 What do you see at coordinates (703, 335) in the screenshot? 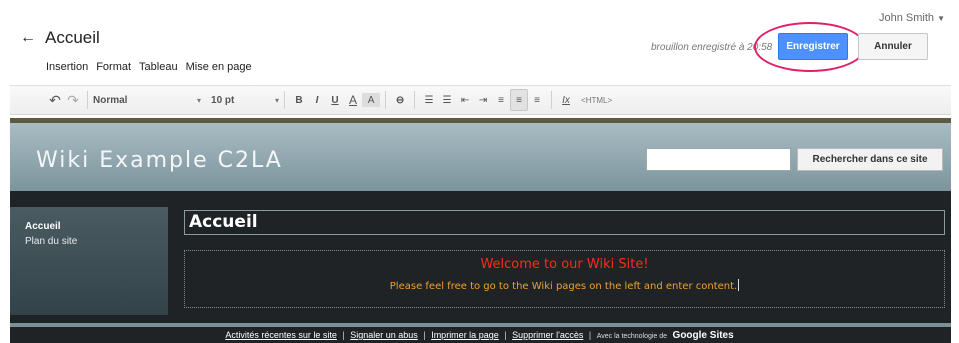
I see `google-sites-logo: Google Sites` at bounding box center [703, 335].